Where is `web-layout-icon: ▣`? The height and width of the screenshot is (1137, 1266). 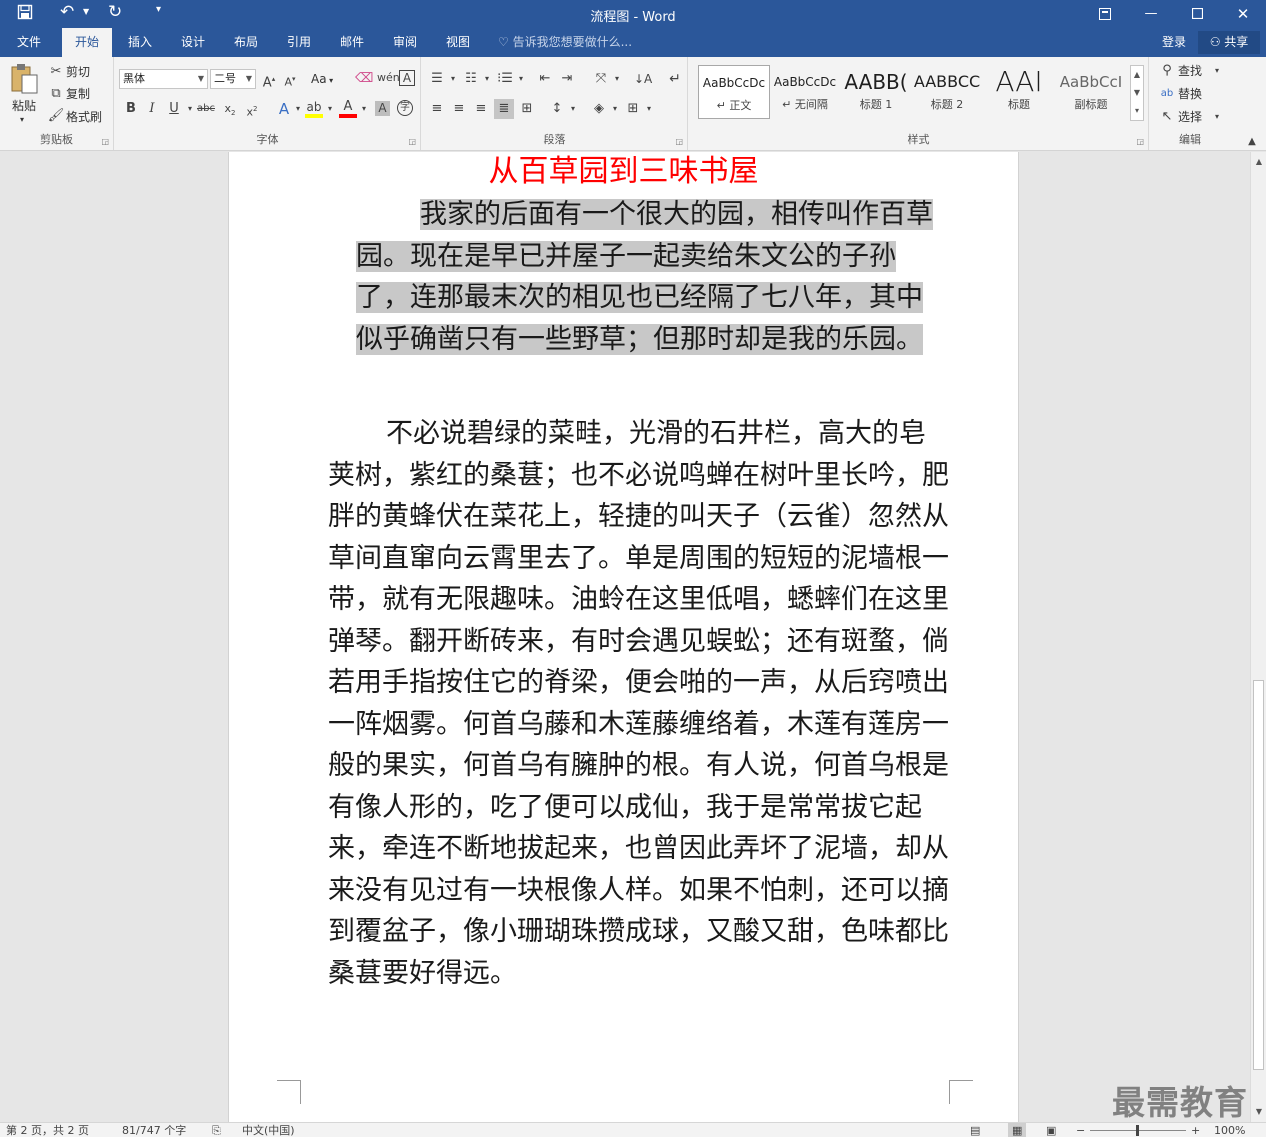 web-layout-icon: ▣ is located at coordinates (1051, 1130).